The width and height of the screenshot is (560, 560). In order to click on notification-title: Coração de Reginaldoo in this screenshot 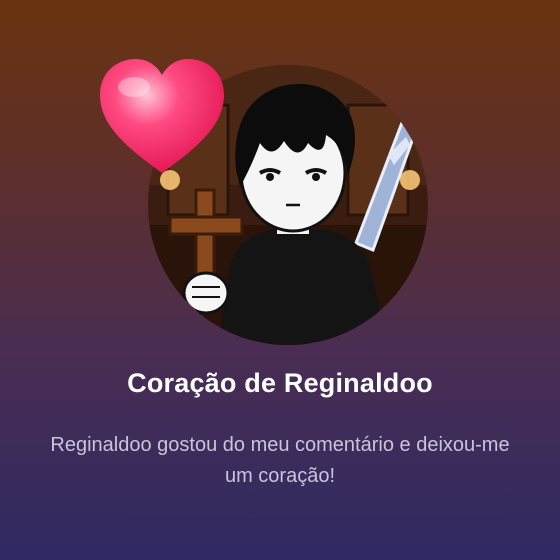, I will do `click(280, 383)`.